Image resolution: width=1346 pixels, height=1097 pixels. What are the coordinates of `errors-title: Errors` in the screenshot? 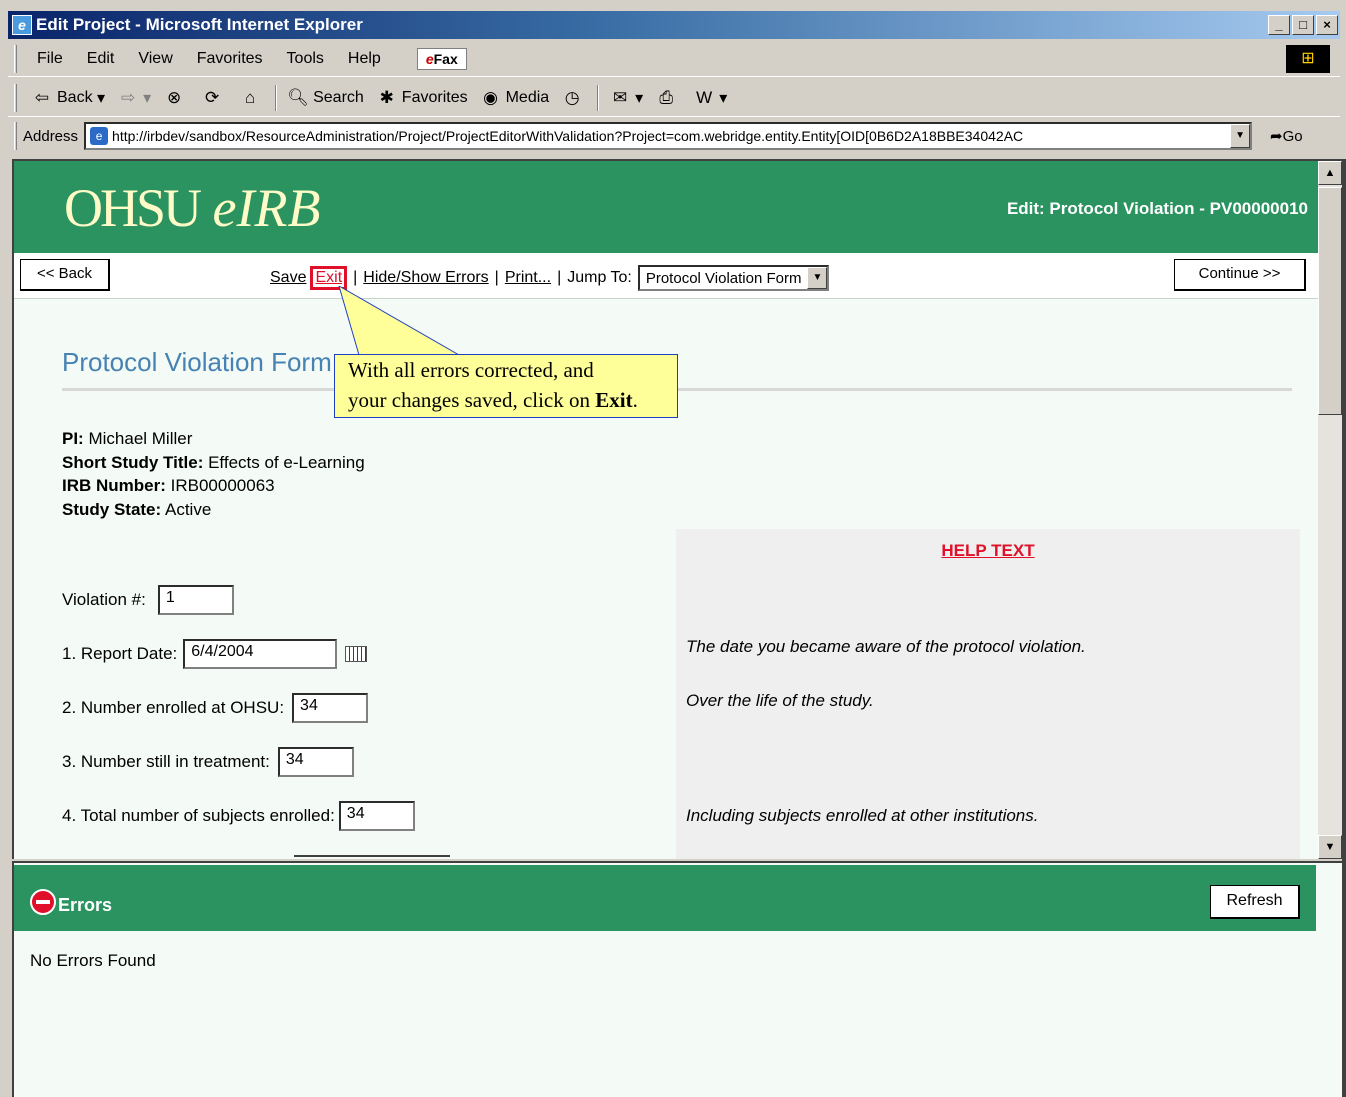 It's located at (85, 905).